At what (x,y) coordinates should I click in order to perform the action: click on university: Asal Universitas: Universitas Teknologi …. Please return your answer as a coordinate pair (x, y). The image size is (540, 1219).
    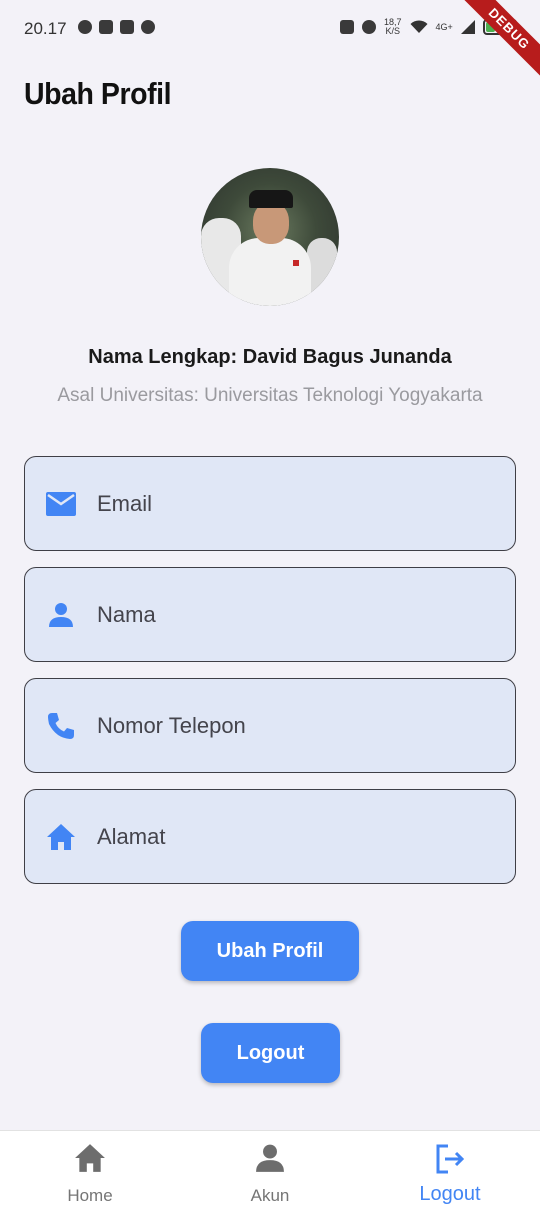
    Looking at the image, I should click on (270, 395).